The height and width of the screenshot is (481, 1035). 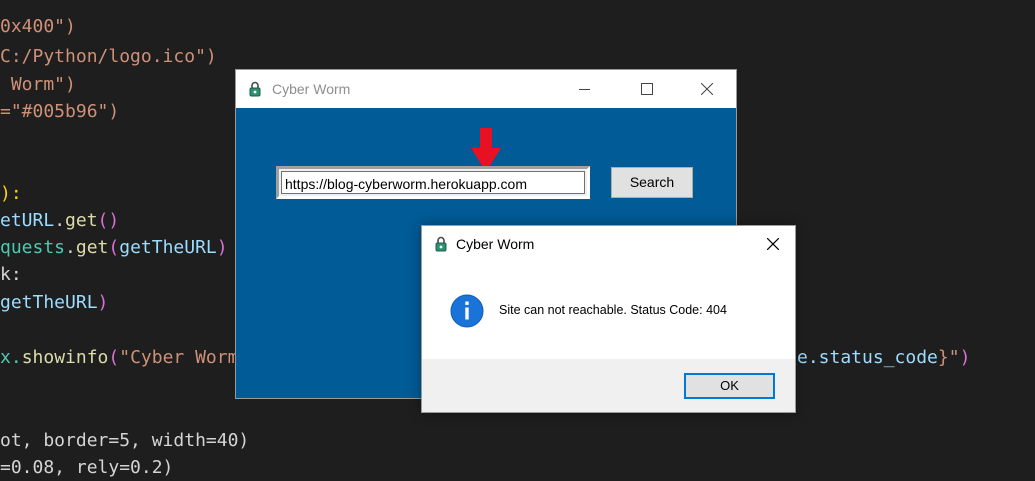 I want to click on maximize-icon, so click(x=647, y=89).